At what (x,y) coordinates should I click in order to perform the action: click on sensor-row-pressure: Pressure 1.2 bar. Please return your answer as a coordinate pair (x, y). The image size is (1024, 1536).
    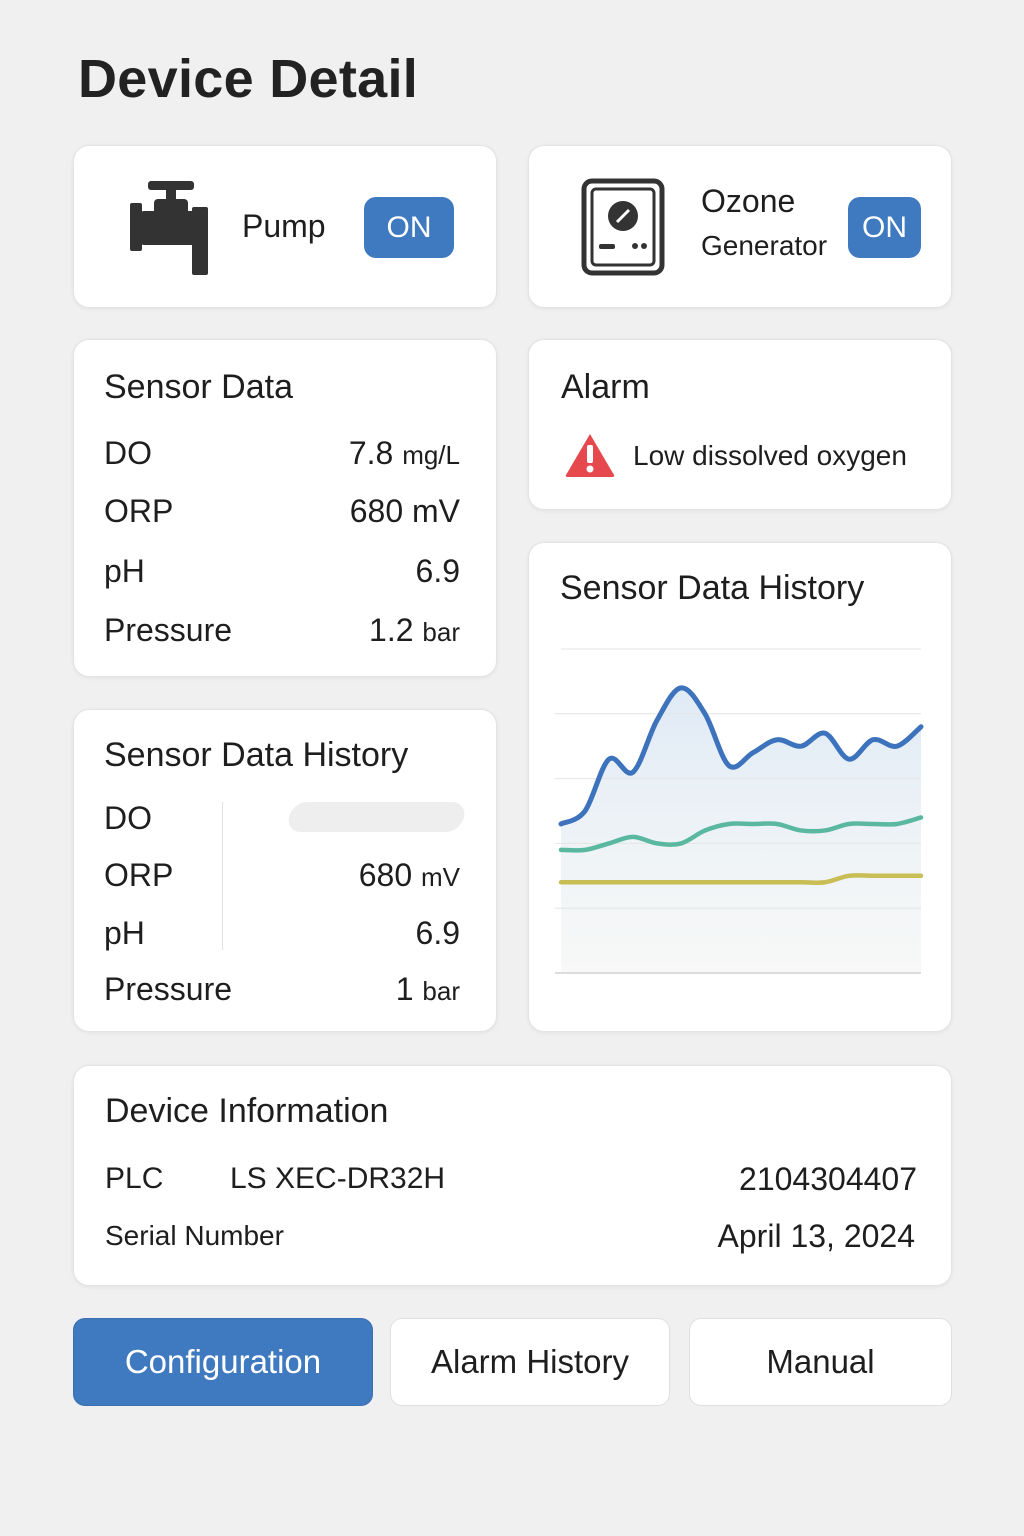
    Looking at the image, I should click on (282, 632).